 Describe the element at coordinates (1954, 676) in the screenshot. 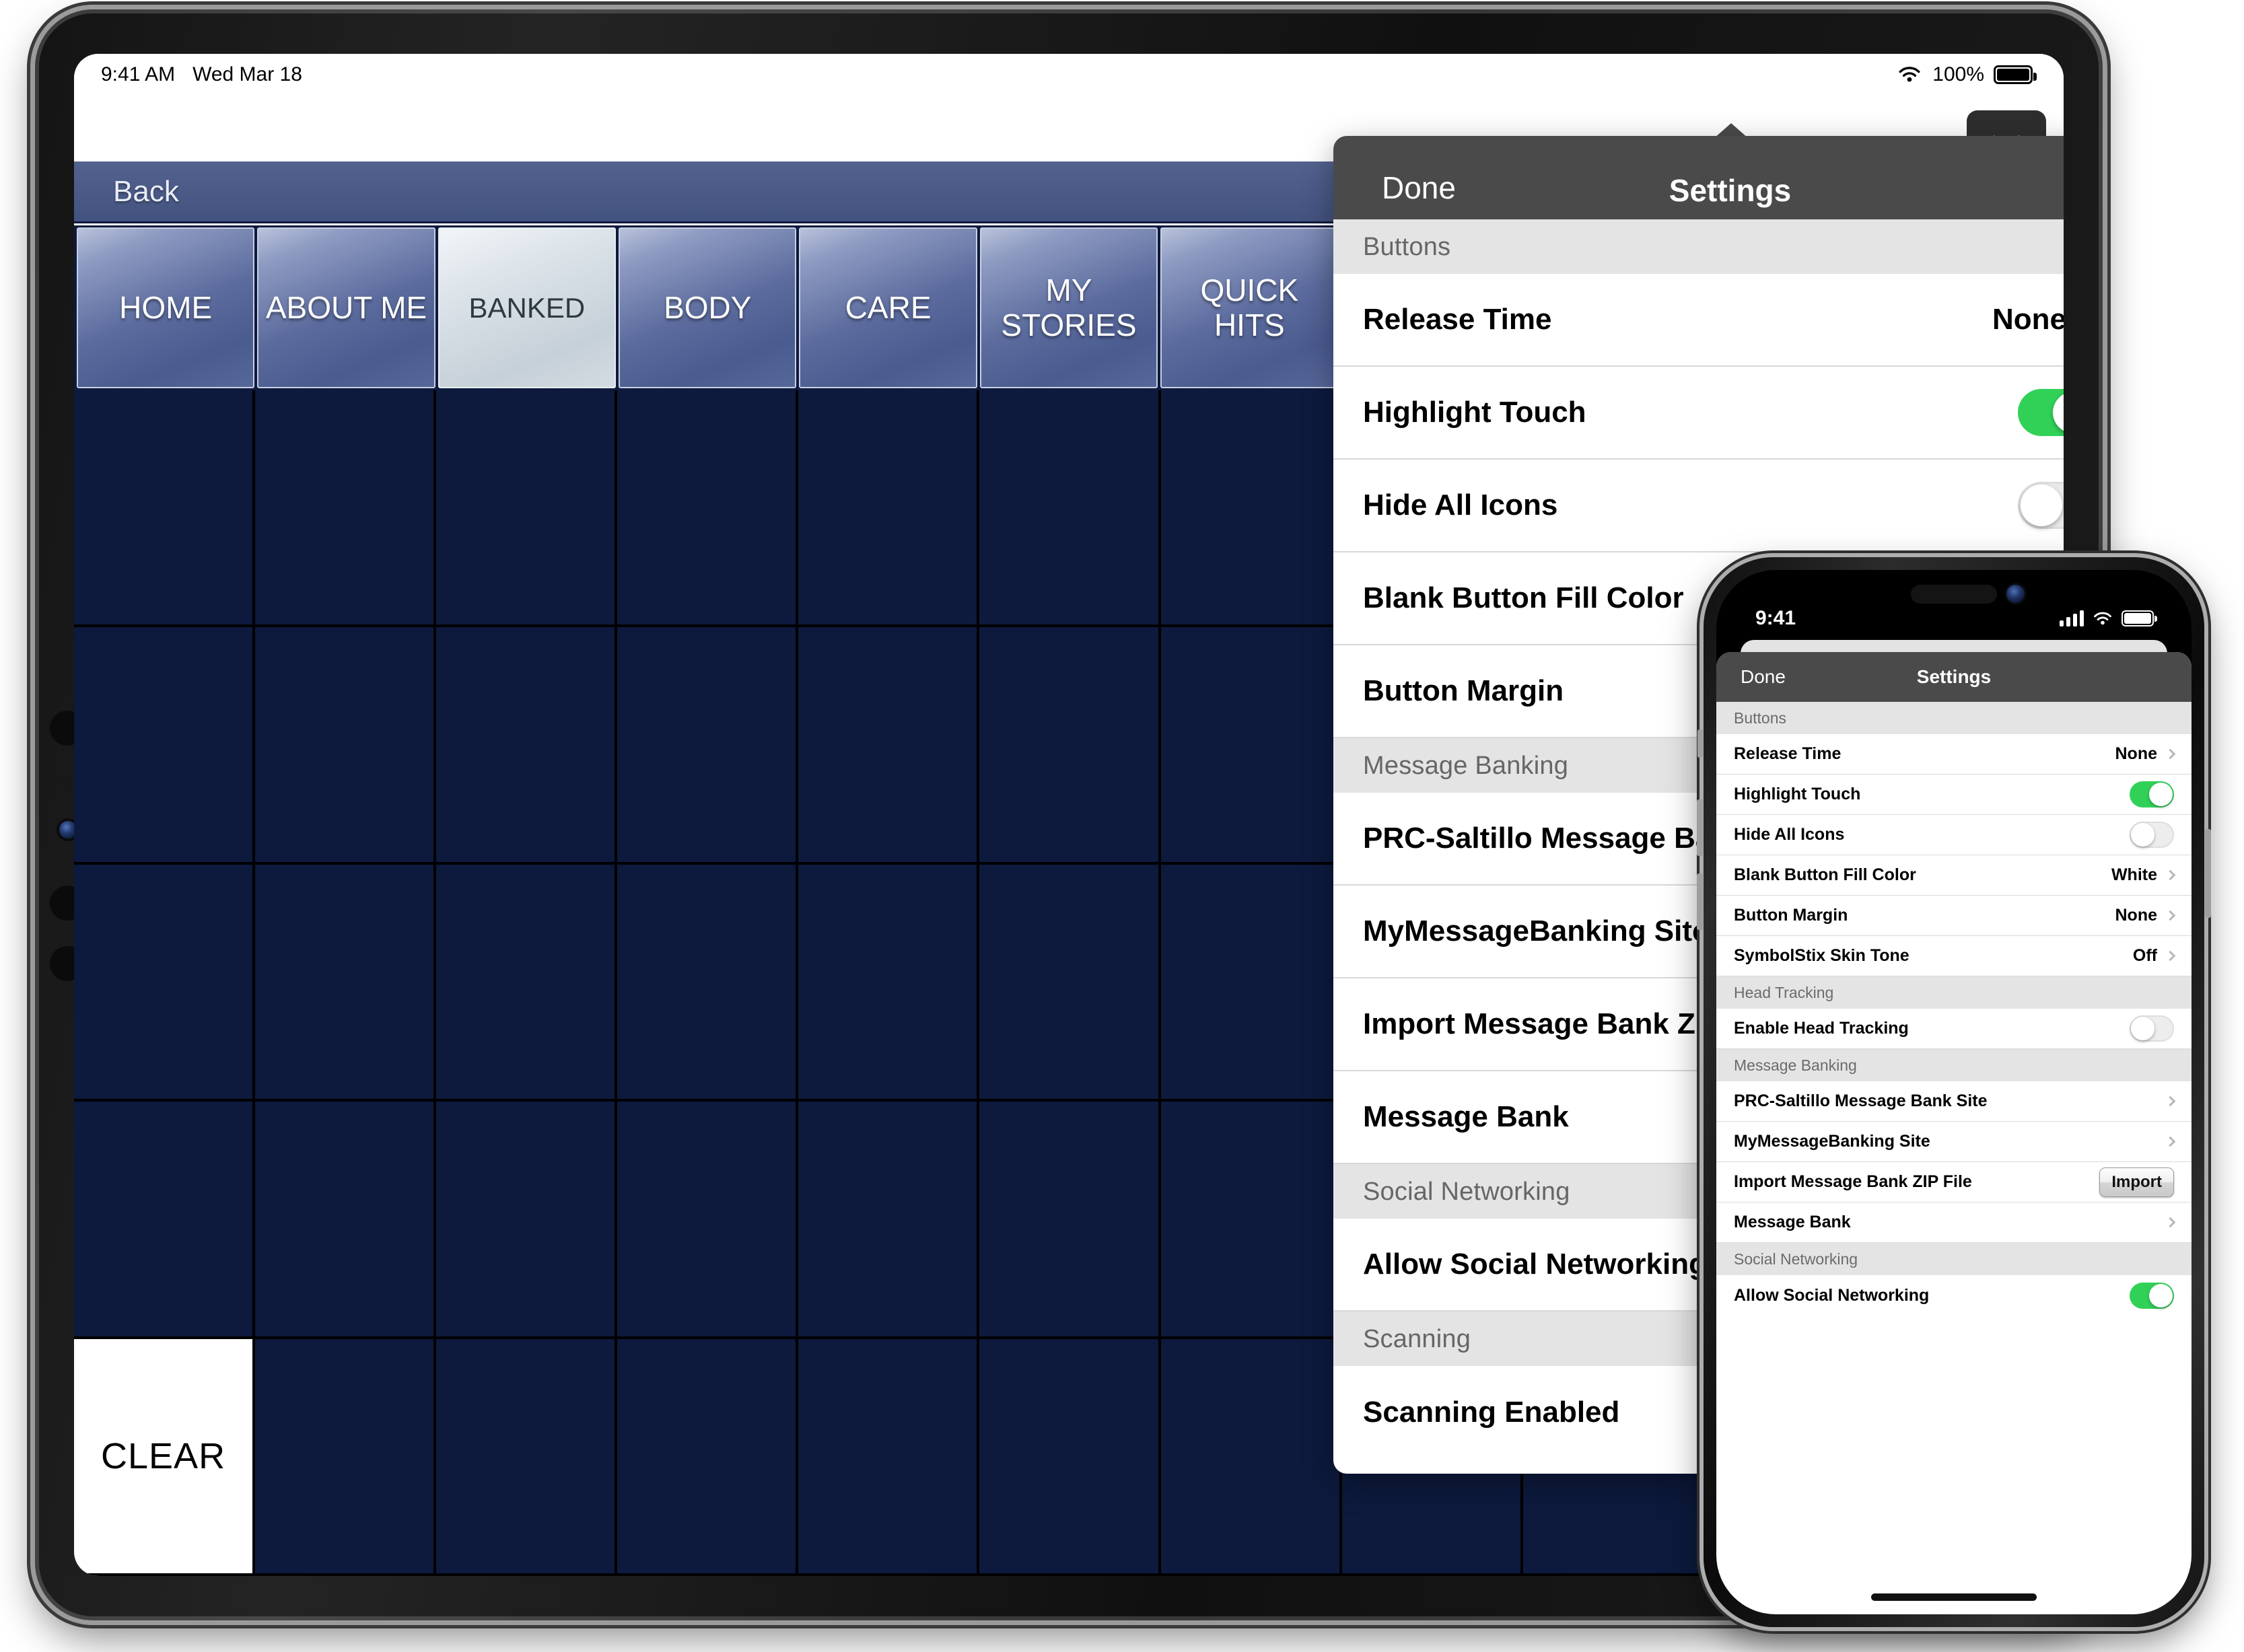

I see `popover-title: Settings` at that location.